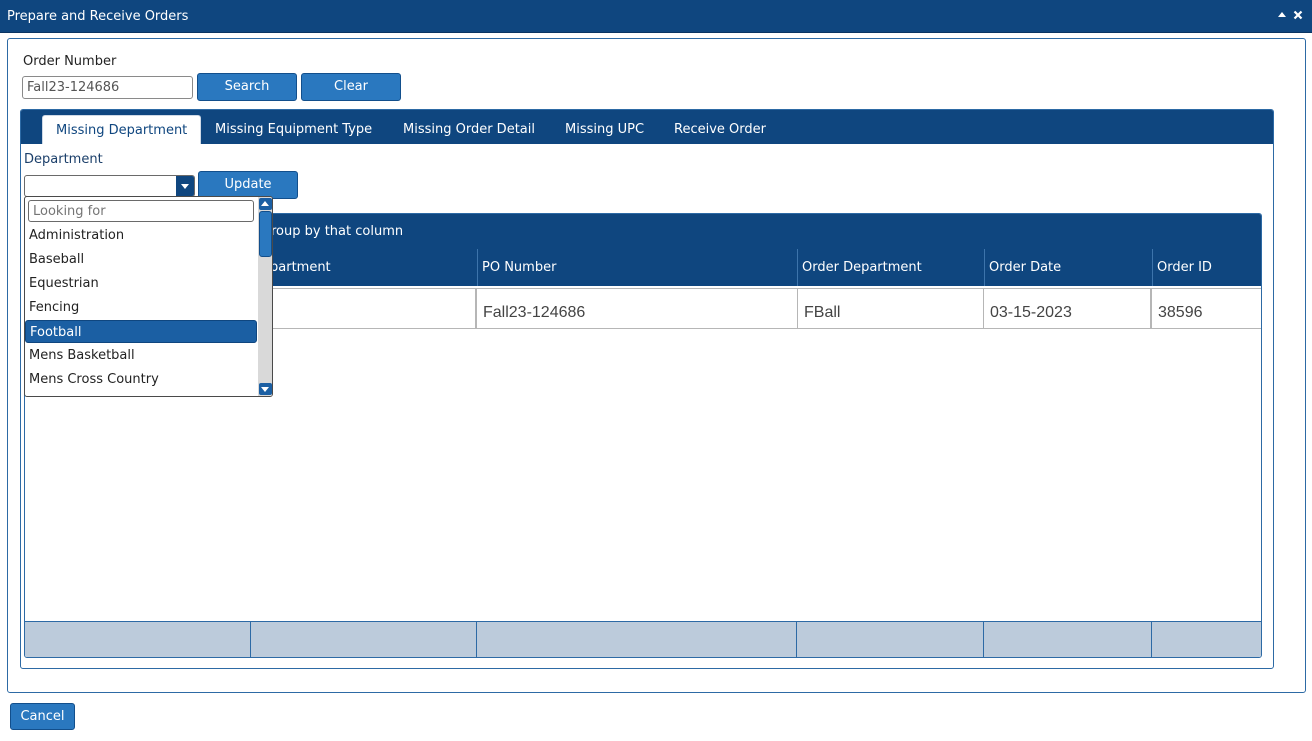  Describe the element at coordinates (141, 379) in the screenshot. I see `list-item: Mens Cross Country` at that location.